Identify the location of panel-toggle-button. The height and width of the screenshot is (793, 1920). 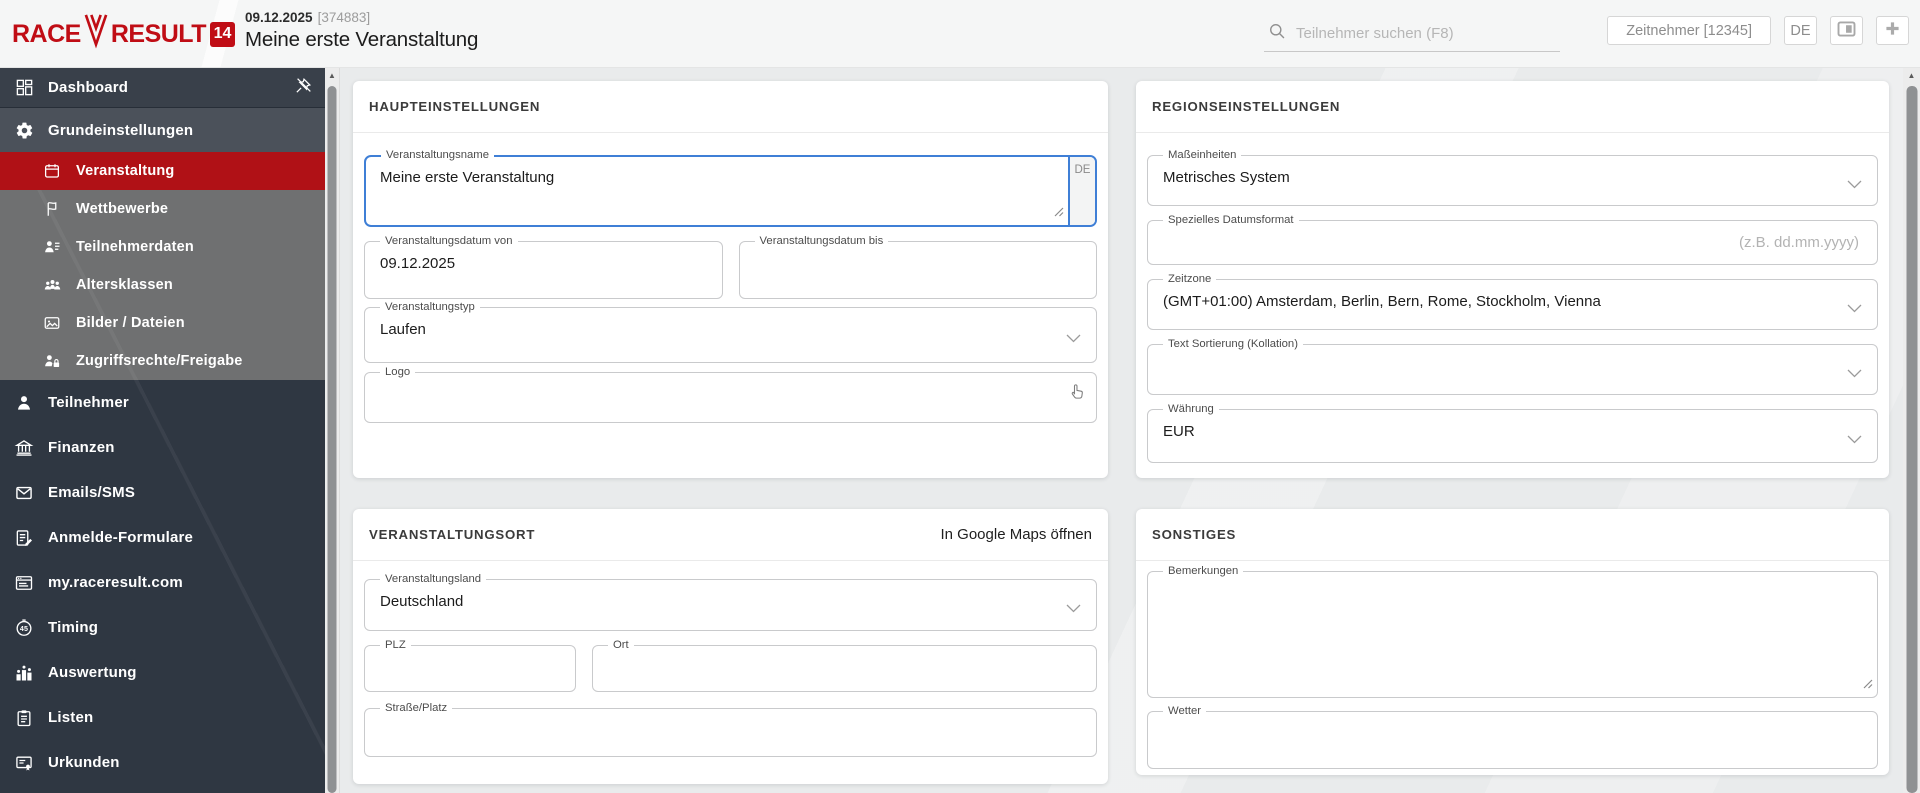
(1846, 30).